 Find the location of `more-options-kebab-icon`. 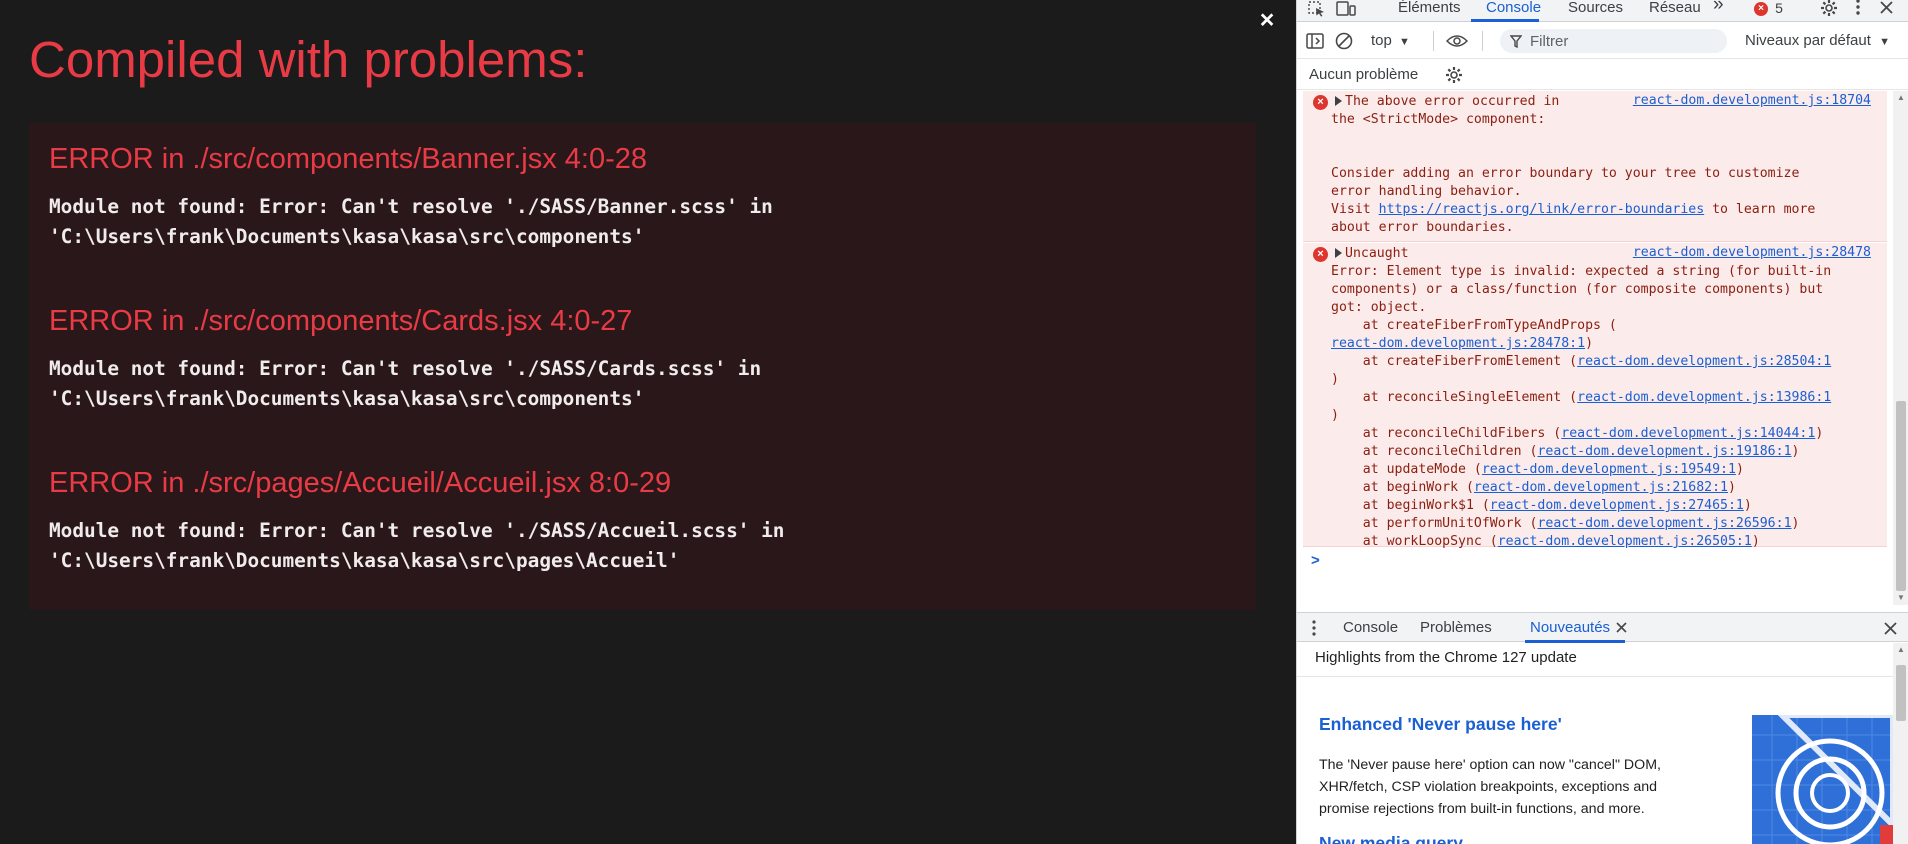

more-options-kebab-icon is located at coordinates (1858, 8).